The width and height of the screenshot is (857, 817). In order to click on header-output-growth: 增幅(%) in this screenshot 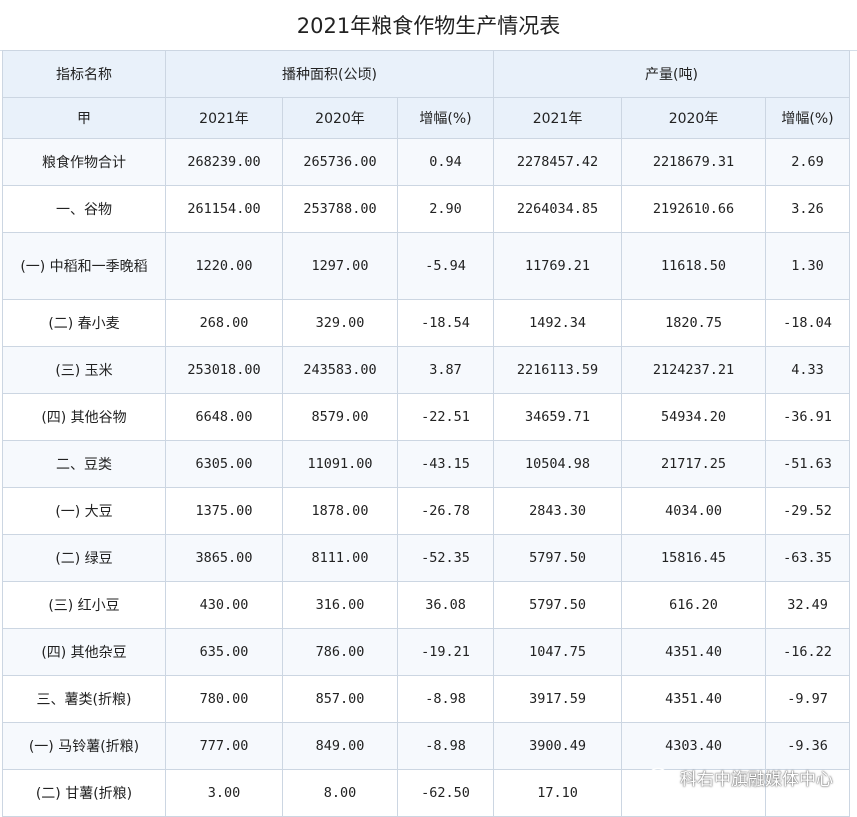, I will do `click(808, 118)`.